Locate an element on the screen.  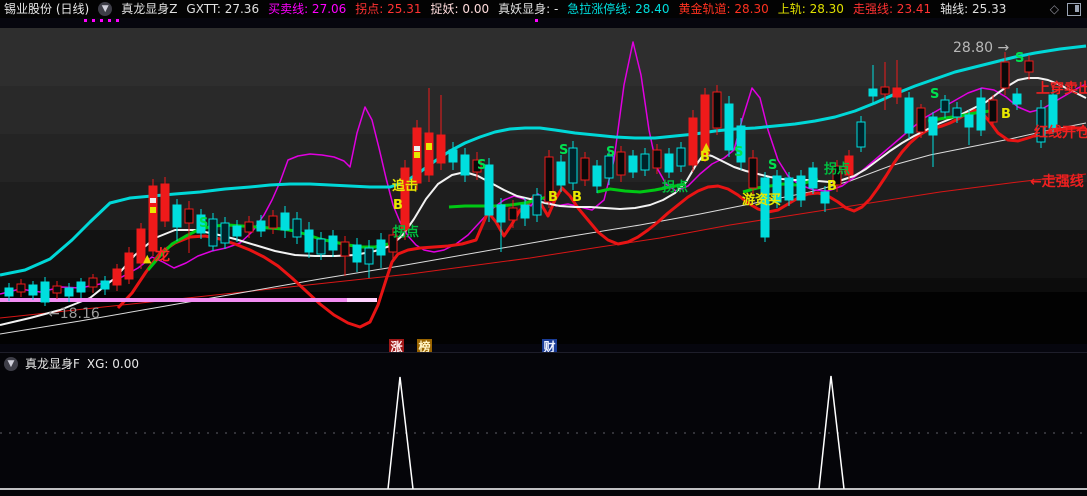
sub-indicator-value: XG: 0.00 is located at coordinates (113, 363).